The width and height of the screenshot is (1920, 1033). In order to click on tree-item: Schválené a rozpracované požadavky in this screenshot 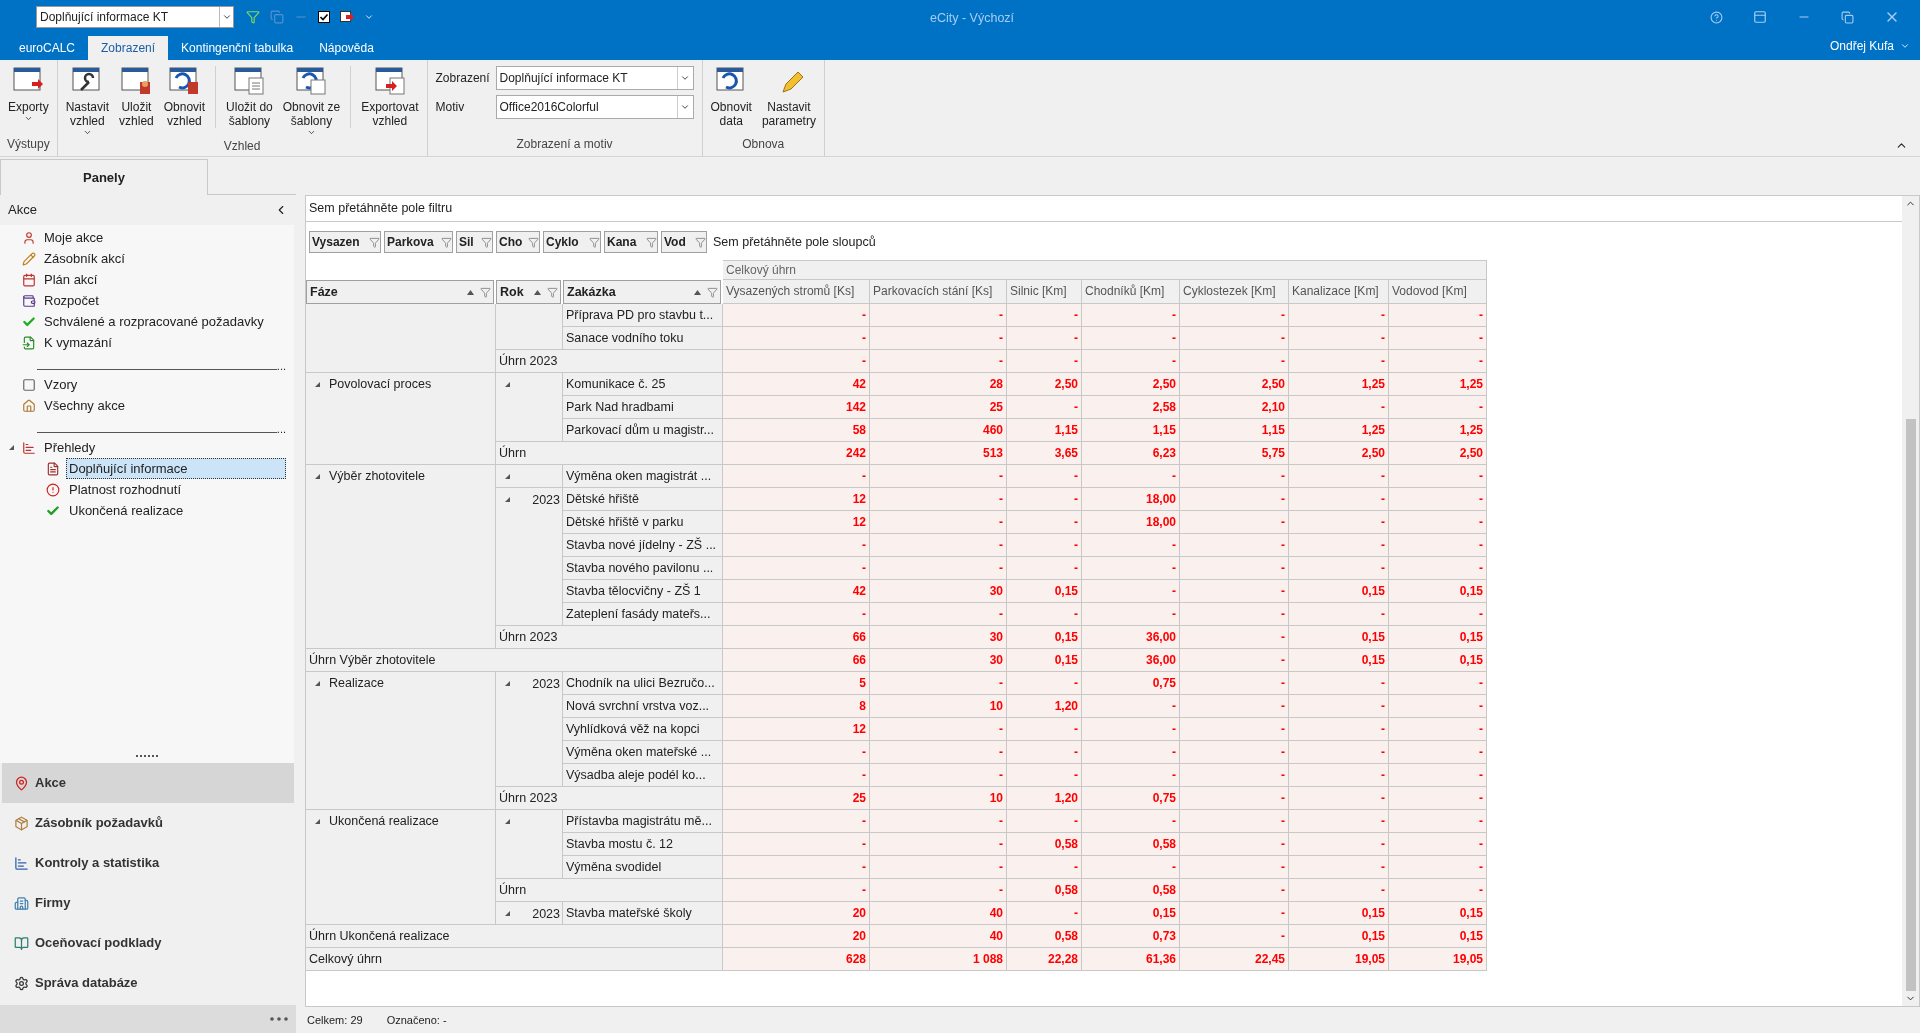, I will do `click(154, 321)`.